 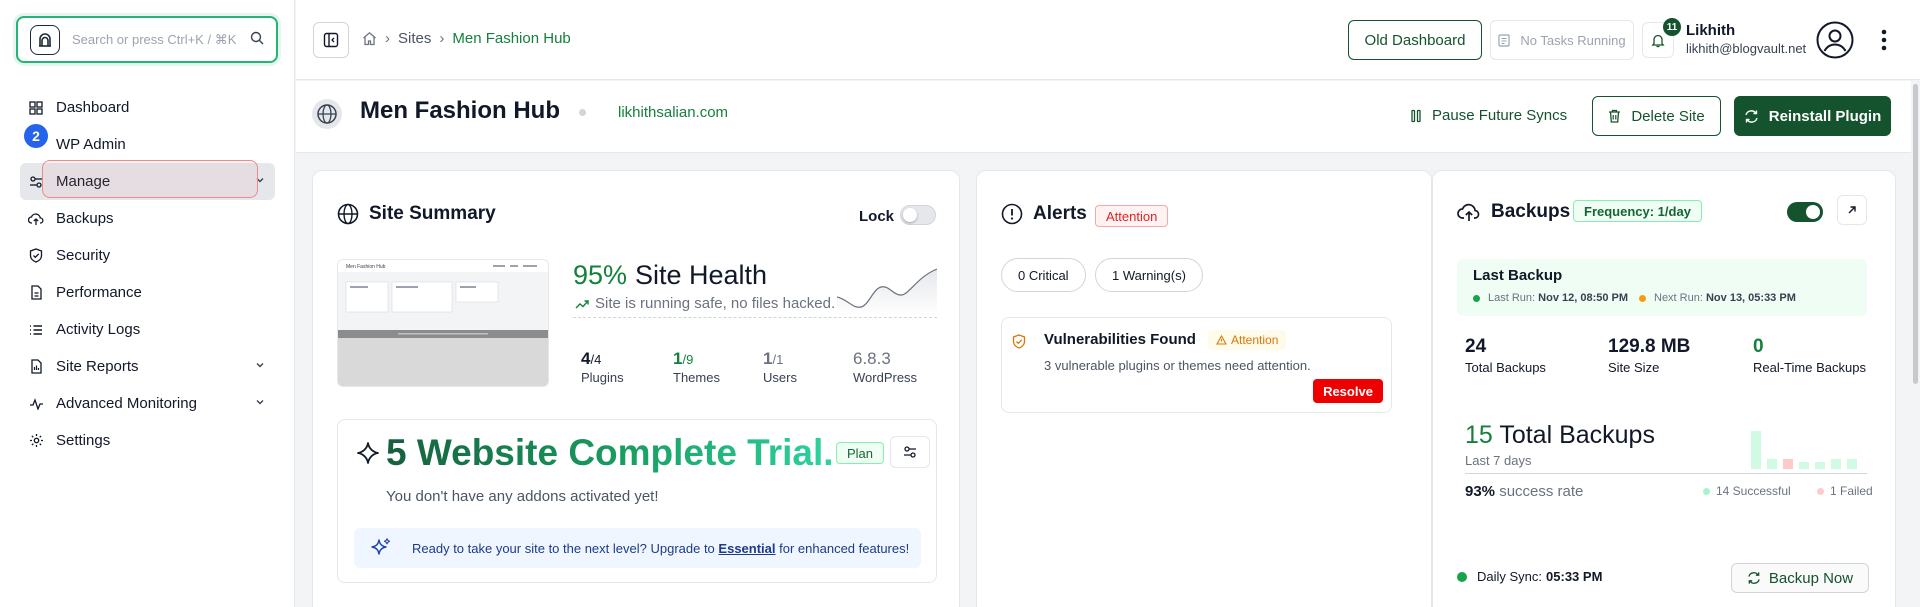 I want to click on dashboard-grid-icon, so click(x=36, y=108).